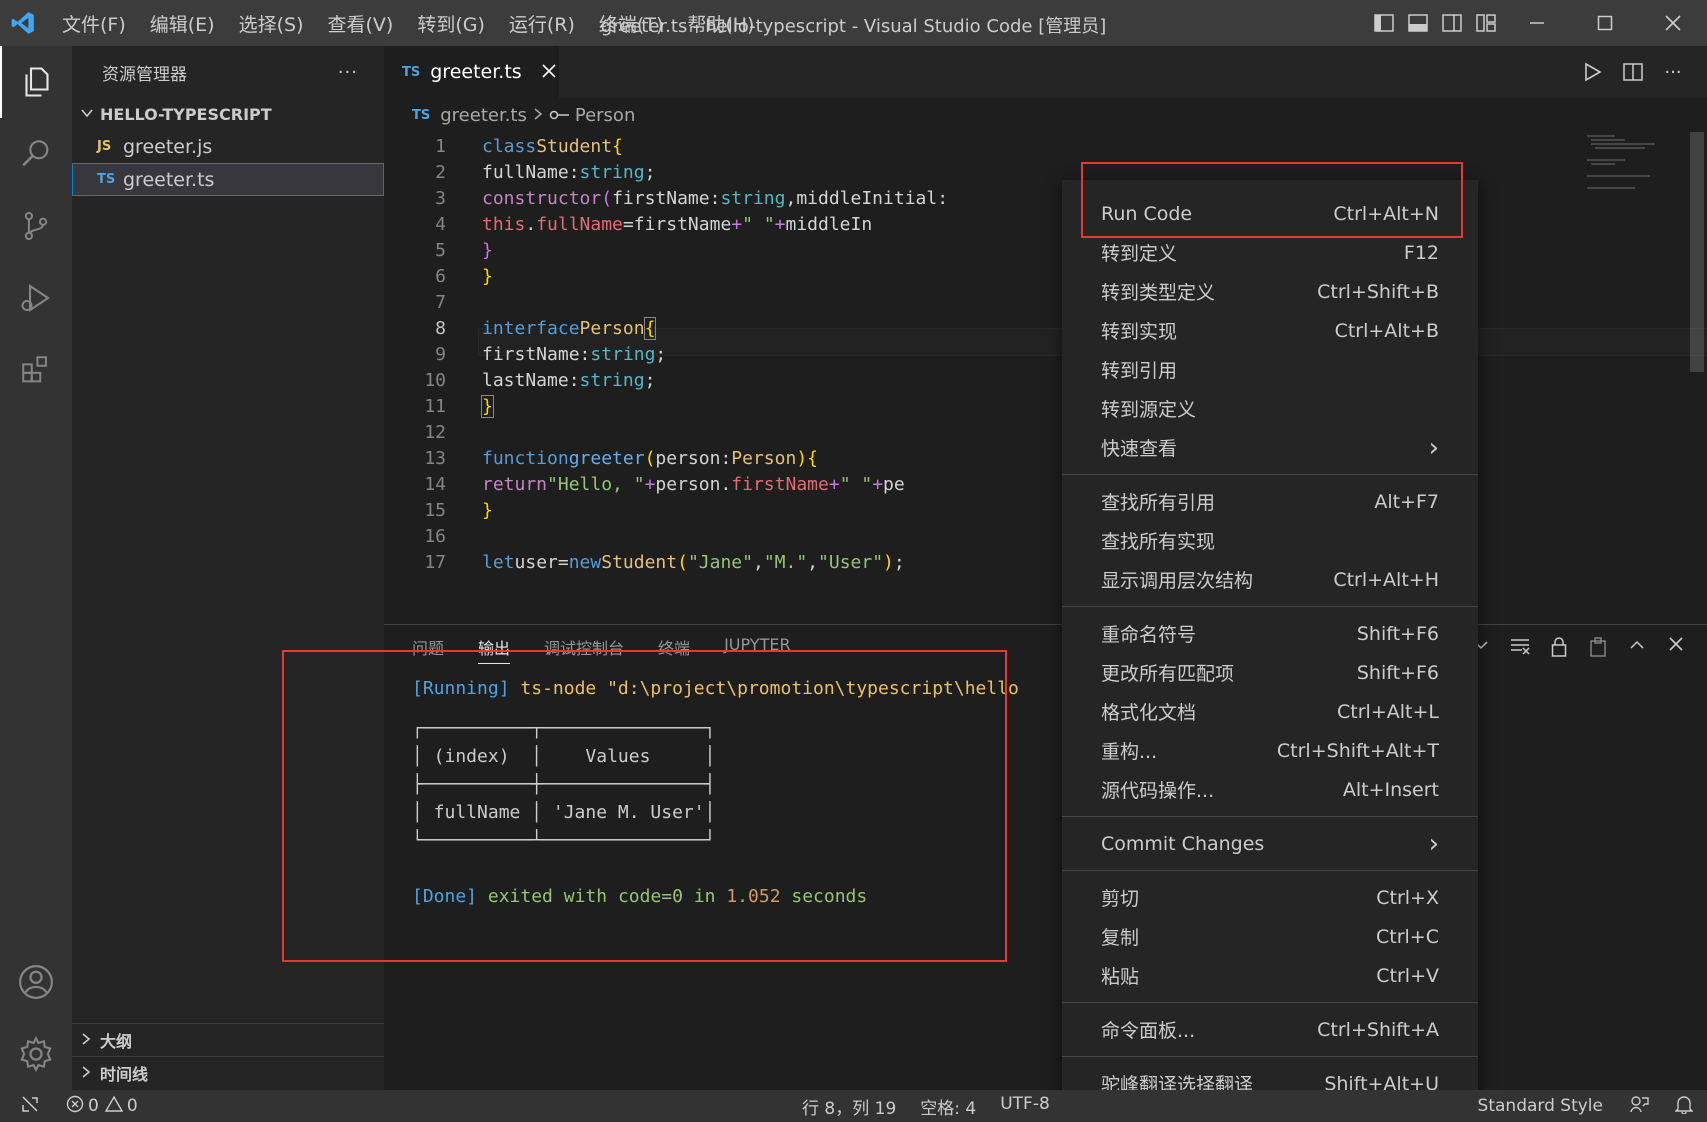 The height and width of the screenshot is (1122, 1707). I want to click on menu-item-label: 剪切, so click(1120, 899).